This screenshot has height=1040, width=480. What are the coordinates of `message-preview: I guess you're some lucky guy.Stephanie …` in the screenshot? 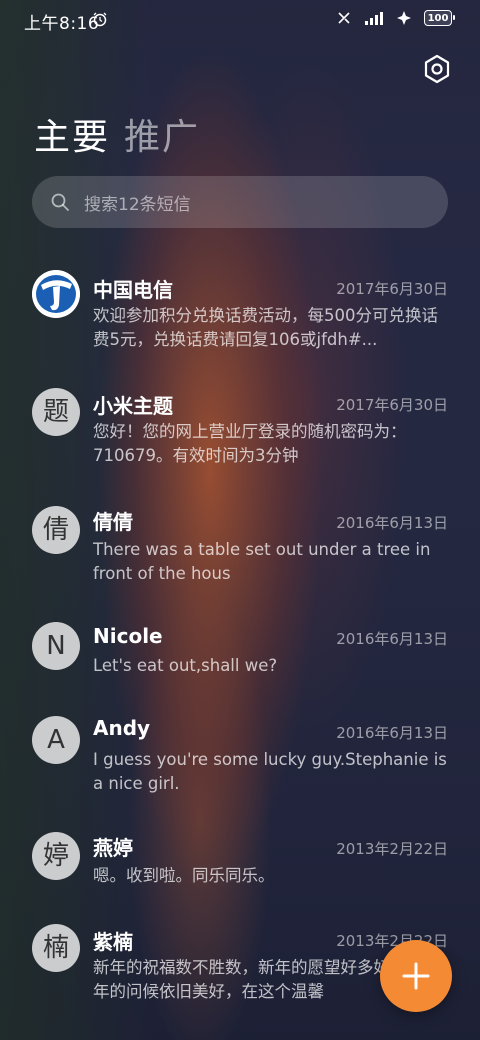 It's located at (270, 771).